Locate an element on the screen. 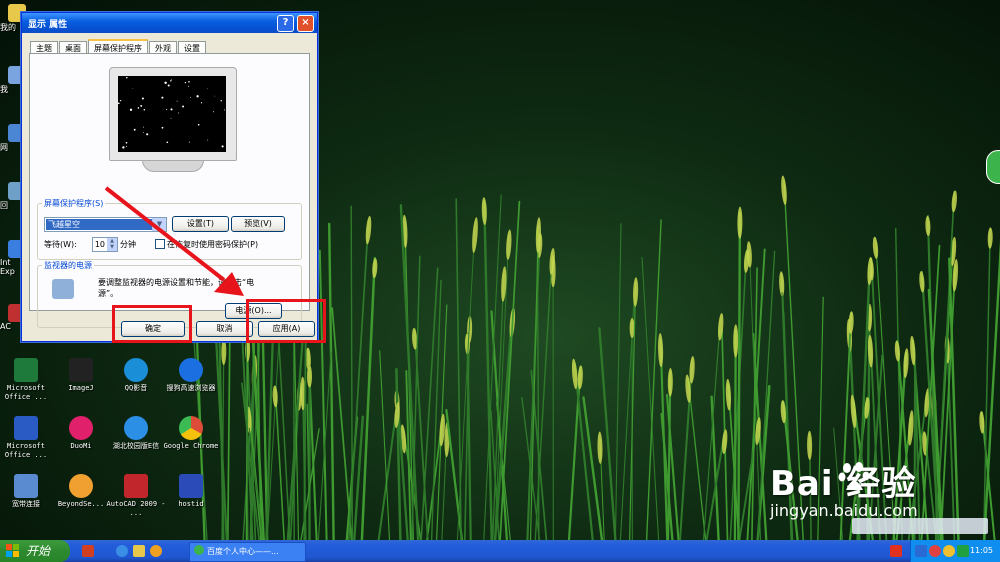  desktop-icon-sogou-browser: 搜狗高速浏览器 is located at coordinates (191, 375).